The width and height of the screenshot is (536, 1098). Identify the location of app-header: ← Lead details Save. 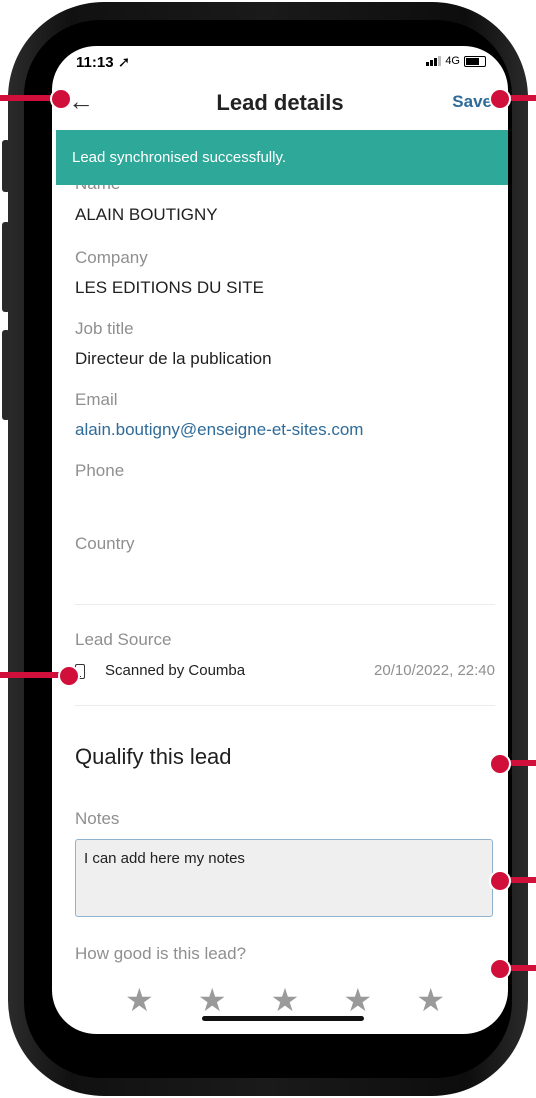
(280, 104).